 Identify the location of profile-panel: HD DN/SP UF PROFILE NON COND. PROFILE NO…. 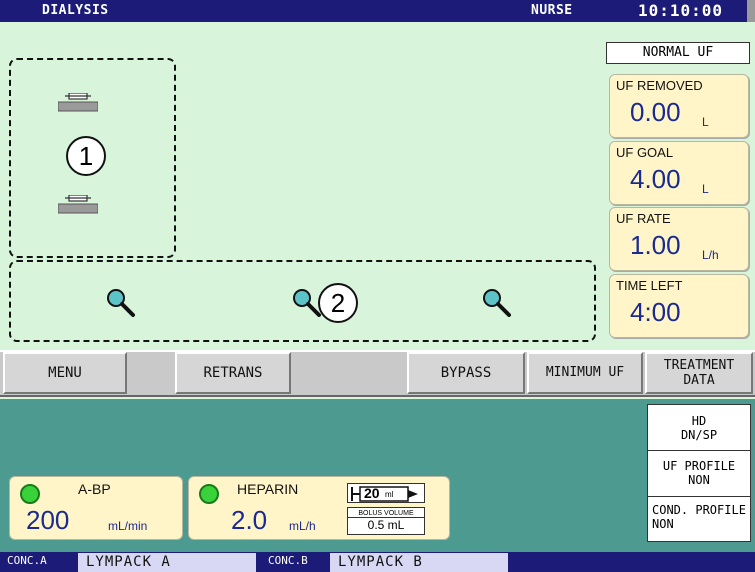
(699, 473).